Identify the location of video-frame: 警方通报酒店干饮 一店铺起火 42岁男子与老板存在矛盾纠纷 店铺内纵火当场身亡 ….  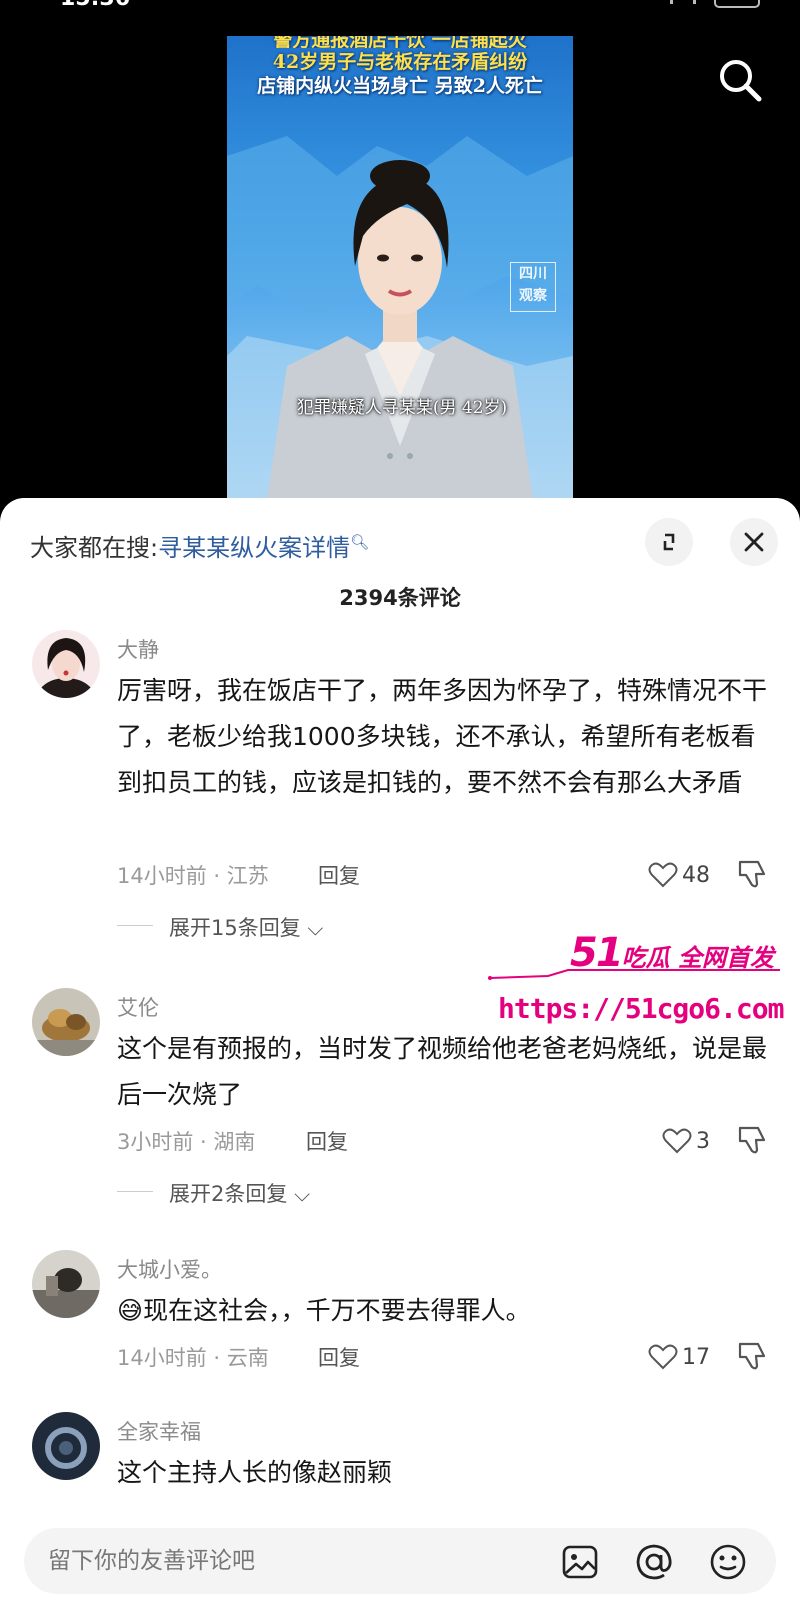
(400, 268).